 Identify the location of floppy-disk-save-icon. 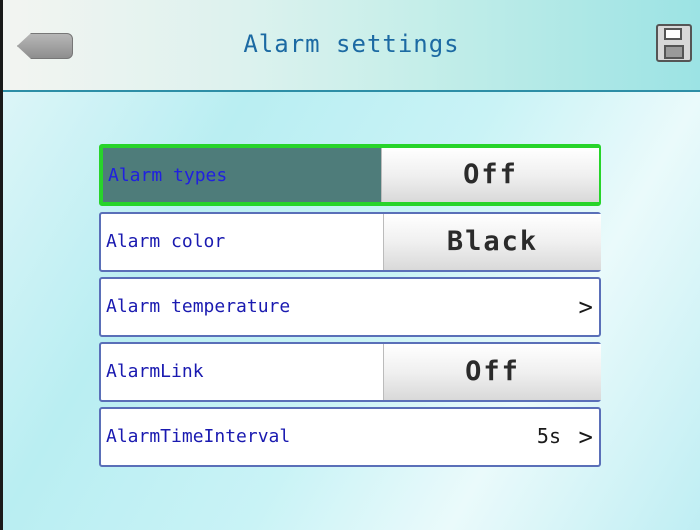
(674, 43).